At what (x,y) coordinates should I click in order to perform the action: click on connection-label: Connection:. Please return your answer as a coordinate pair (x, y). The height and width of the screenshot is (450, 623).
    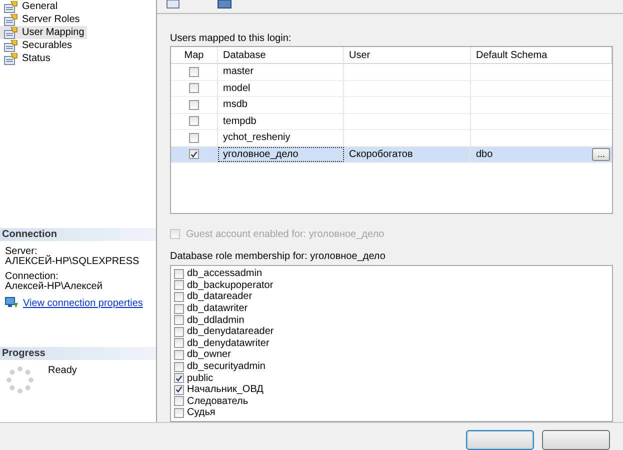
    Looking at the image, I should click on (31, 277).